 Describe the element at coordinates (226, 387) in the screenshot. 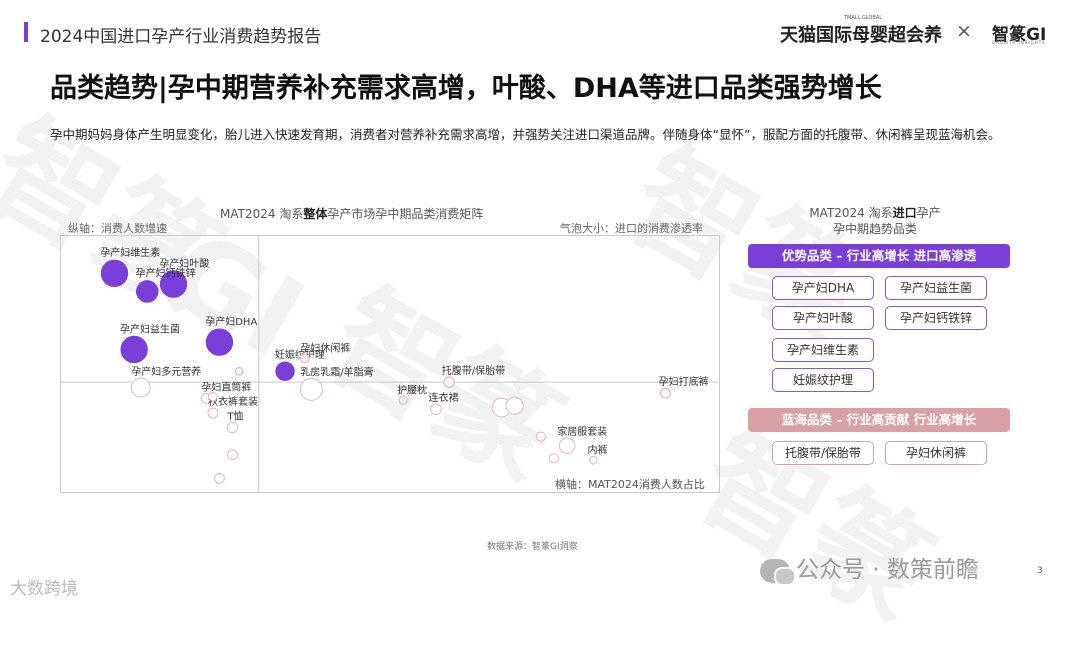

I see `bubble-label: 孕妇直筒裤` at that location.